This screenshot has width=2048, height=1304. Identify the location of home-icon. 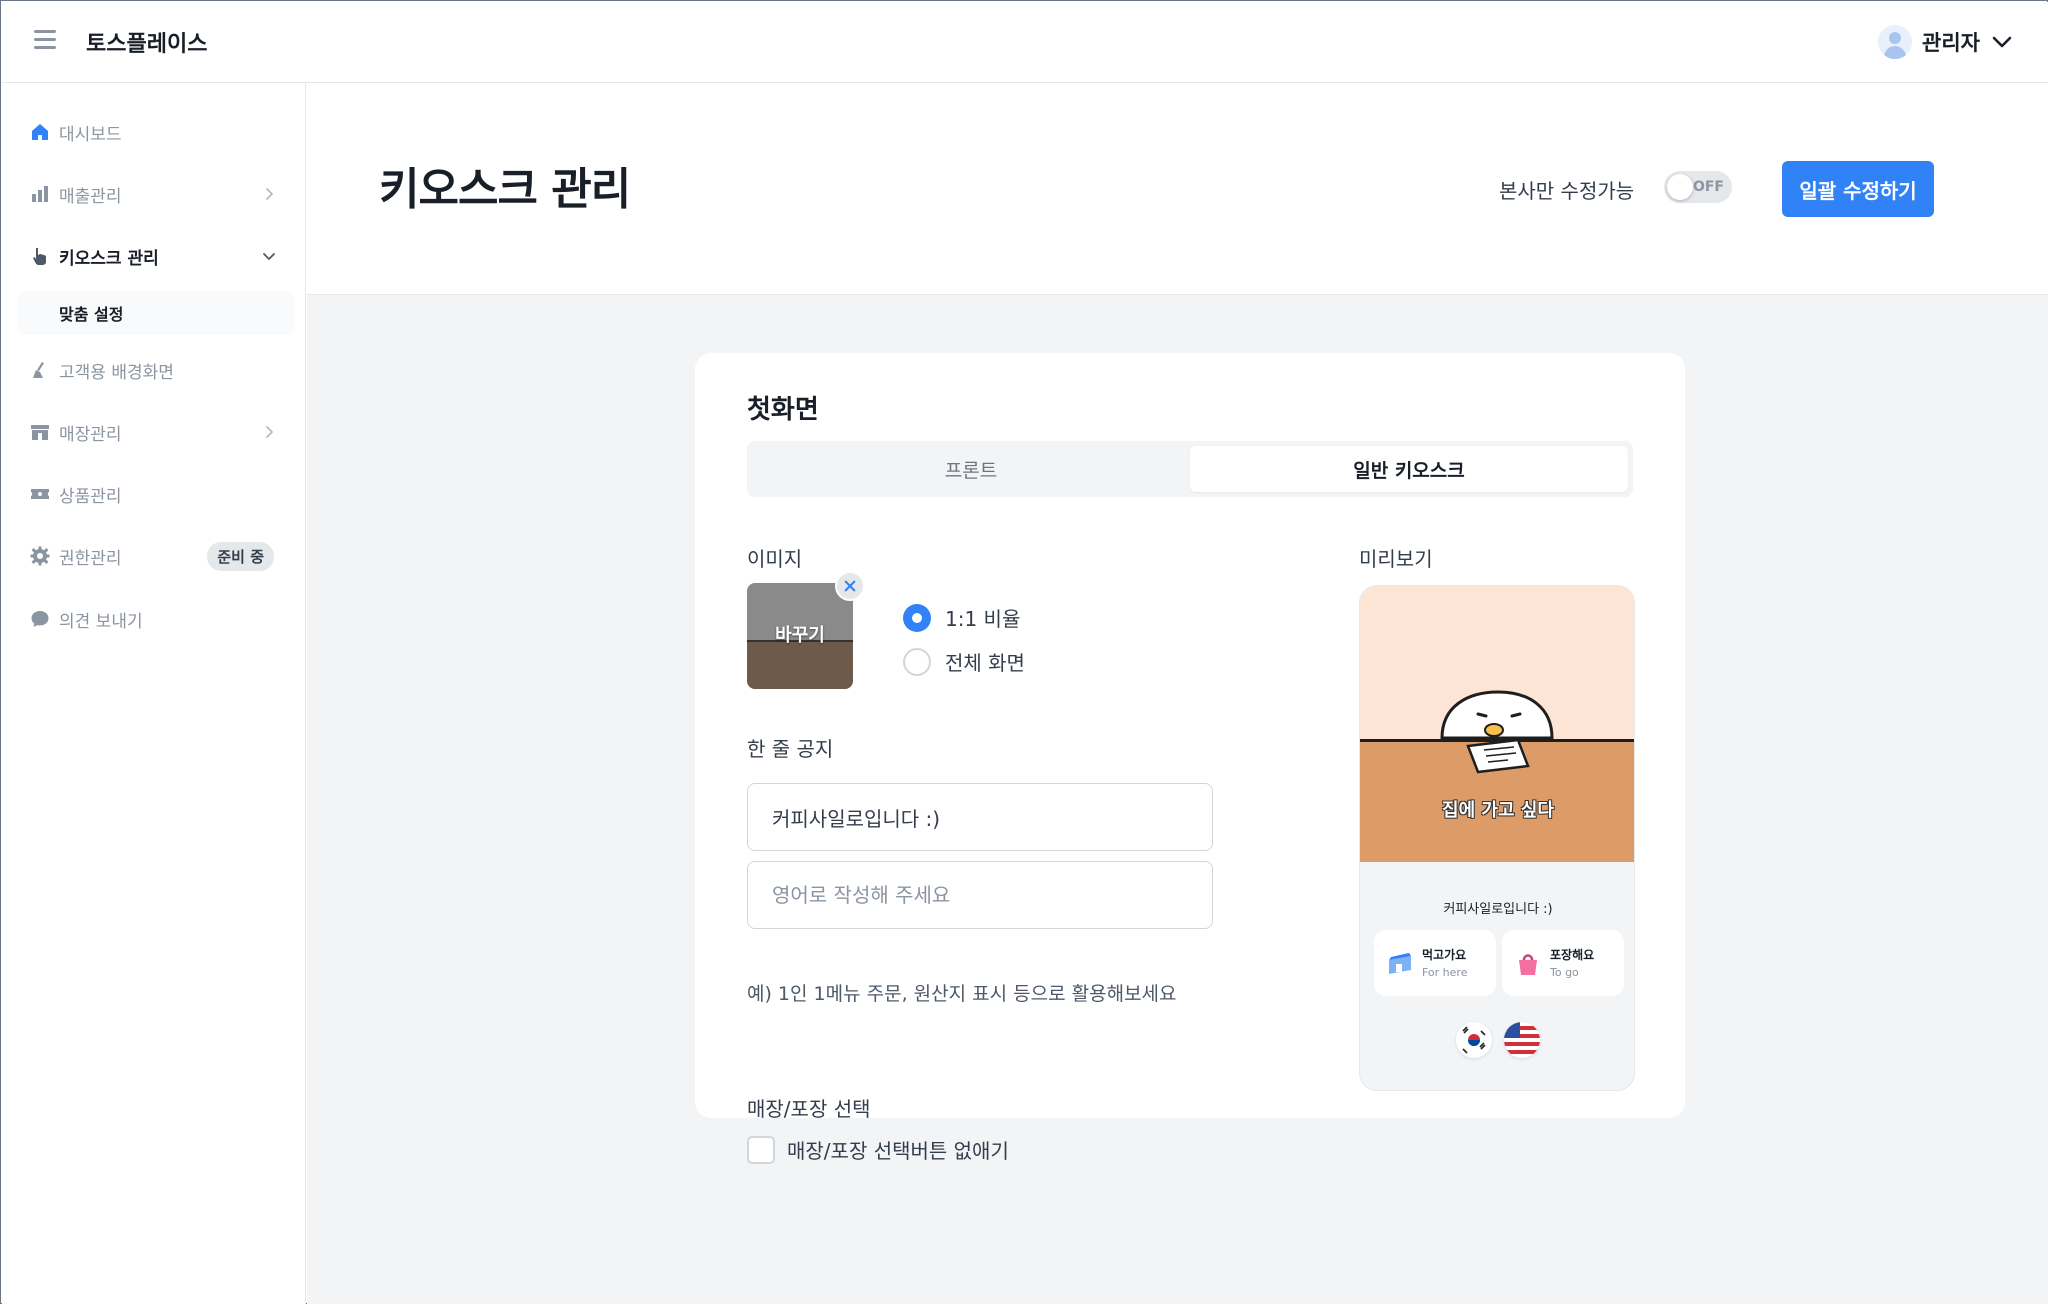
(40, 132).